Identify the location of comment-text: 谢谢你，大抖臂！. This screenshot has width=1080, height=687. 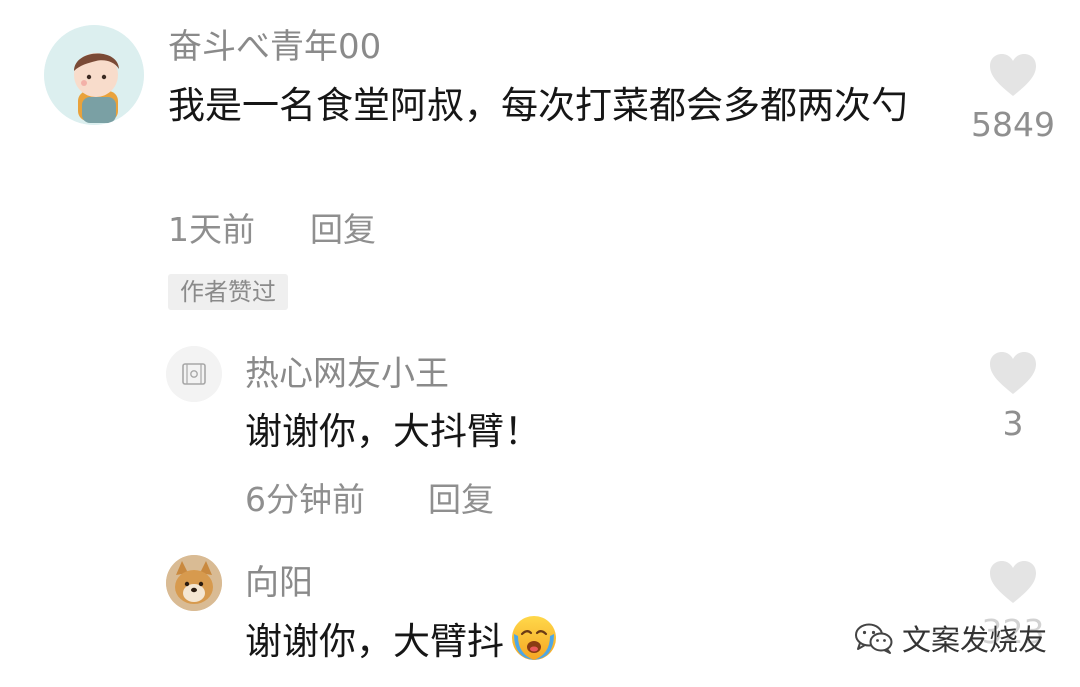
(393, 431).